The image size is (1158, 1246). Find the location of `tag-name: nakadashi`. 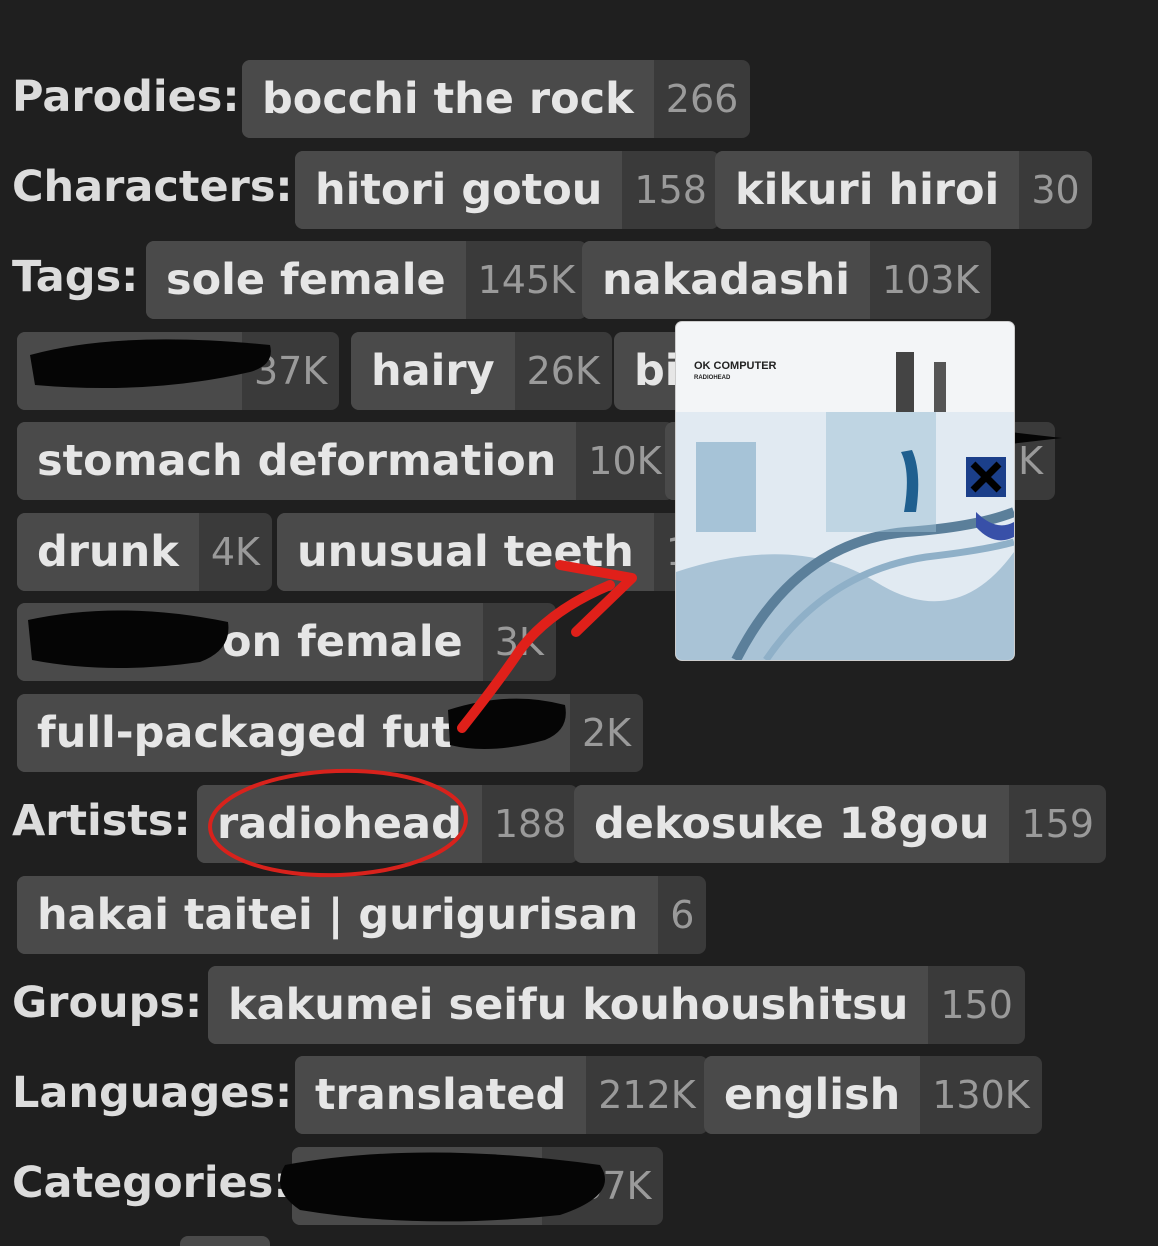

tag-name: nakadashi is located at coordinates (726, 280).